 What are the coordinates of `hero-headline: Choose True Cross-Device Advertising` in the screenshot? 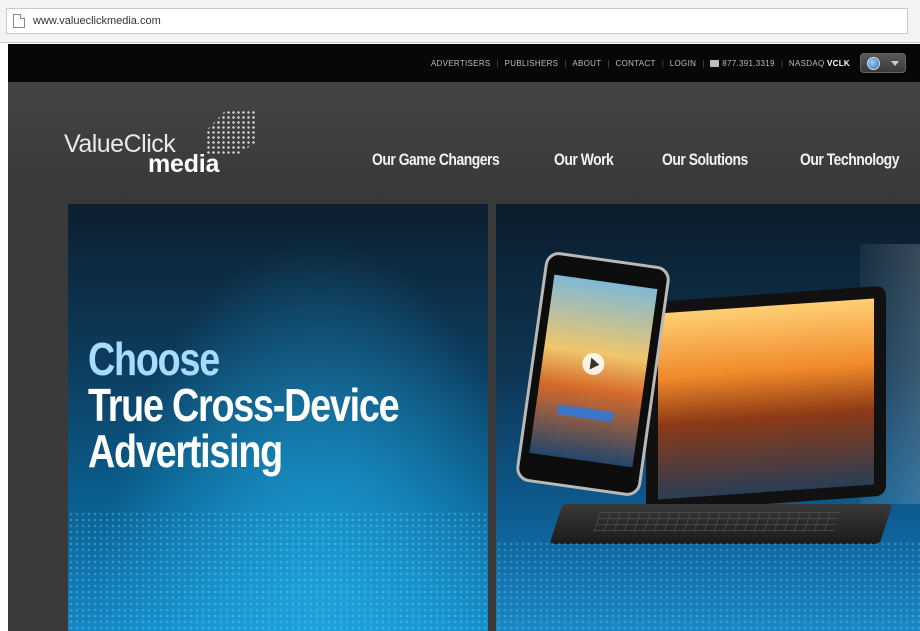 It's located at (277, 405).